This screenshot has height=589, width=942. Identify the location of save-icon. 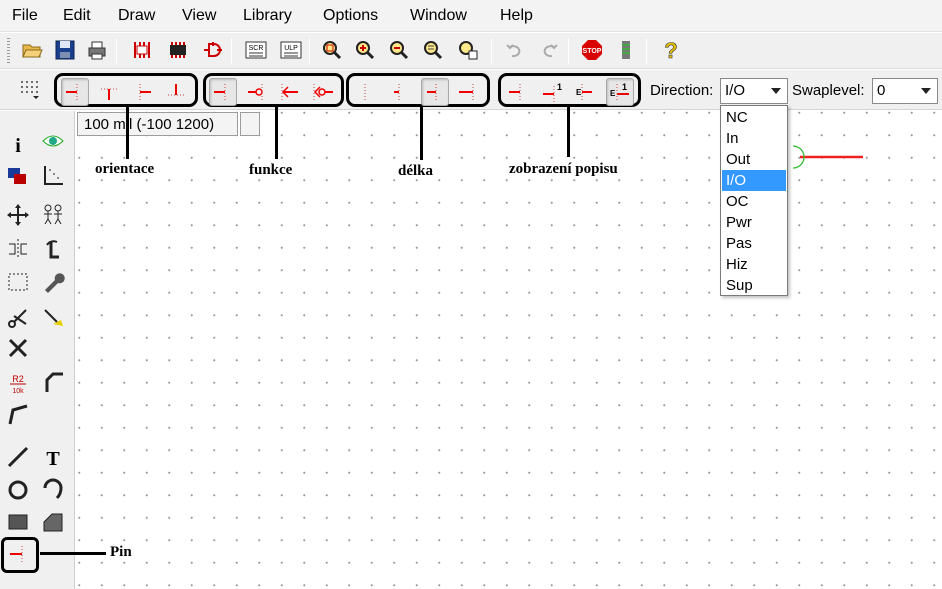
(65, 50).